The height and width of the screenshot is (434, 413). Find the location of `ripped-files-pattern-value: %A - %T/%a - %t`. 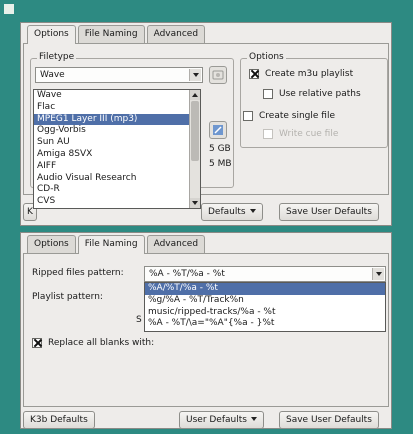

ripped-files-pattern-value: %A - %T/%a - %t is located at coordinates (187, 274).